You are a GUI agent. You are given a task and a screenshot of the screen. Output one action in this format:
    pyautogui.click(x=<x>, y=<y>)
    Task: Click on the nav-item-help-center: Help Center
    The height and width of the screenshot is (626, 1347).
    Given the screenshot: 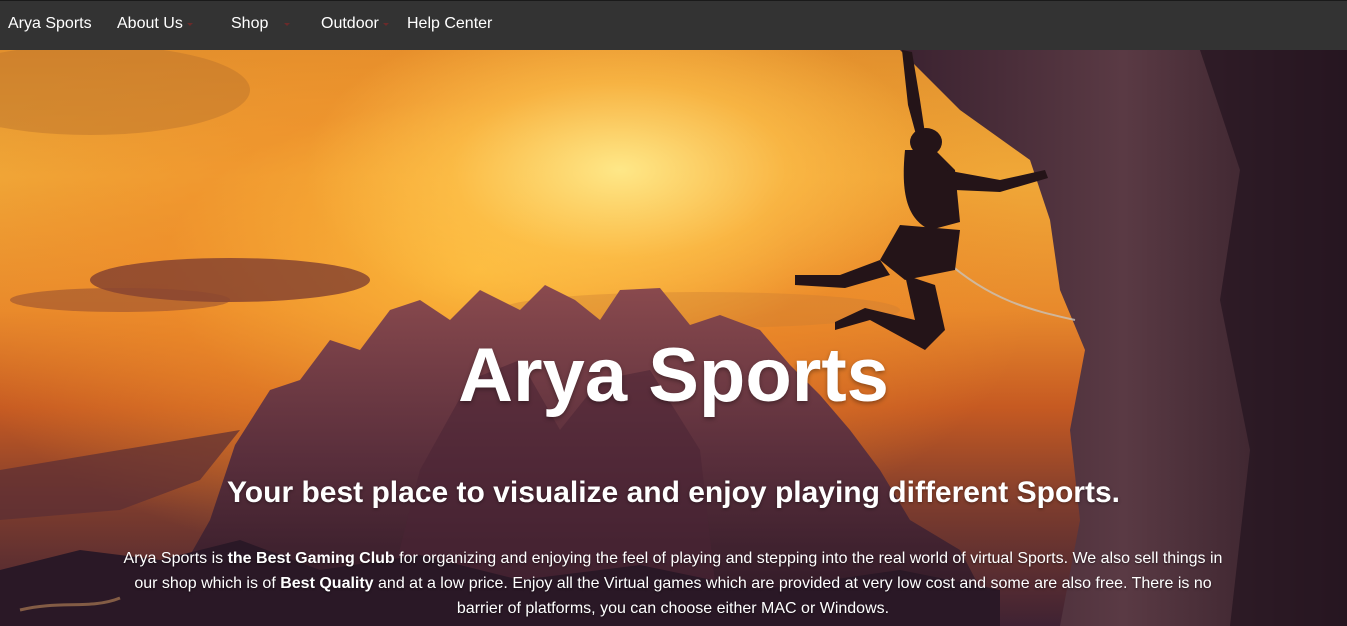 What is the action you would take?
    pyautogui.click(x=449, y=24)
    